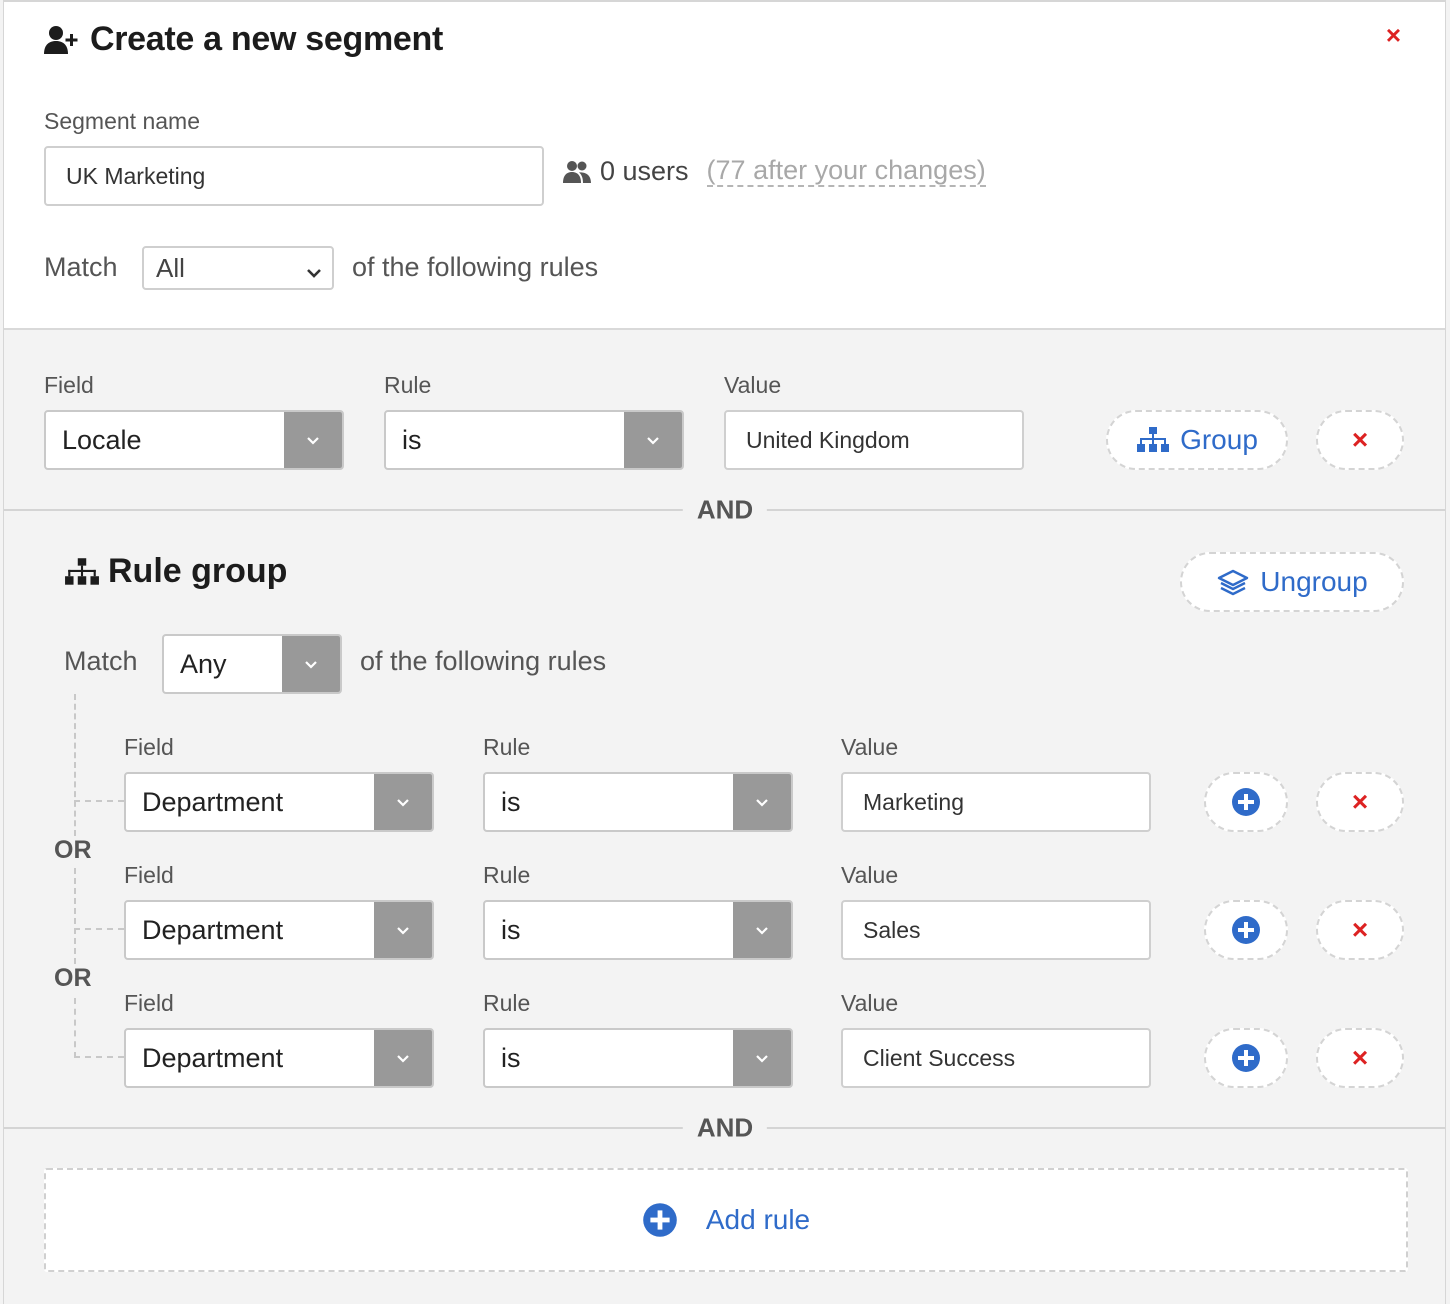  I want to click on value-input: Client Success, so click(996, 1058).